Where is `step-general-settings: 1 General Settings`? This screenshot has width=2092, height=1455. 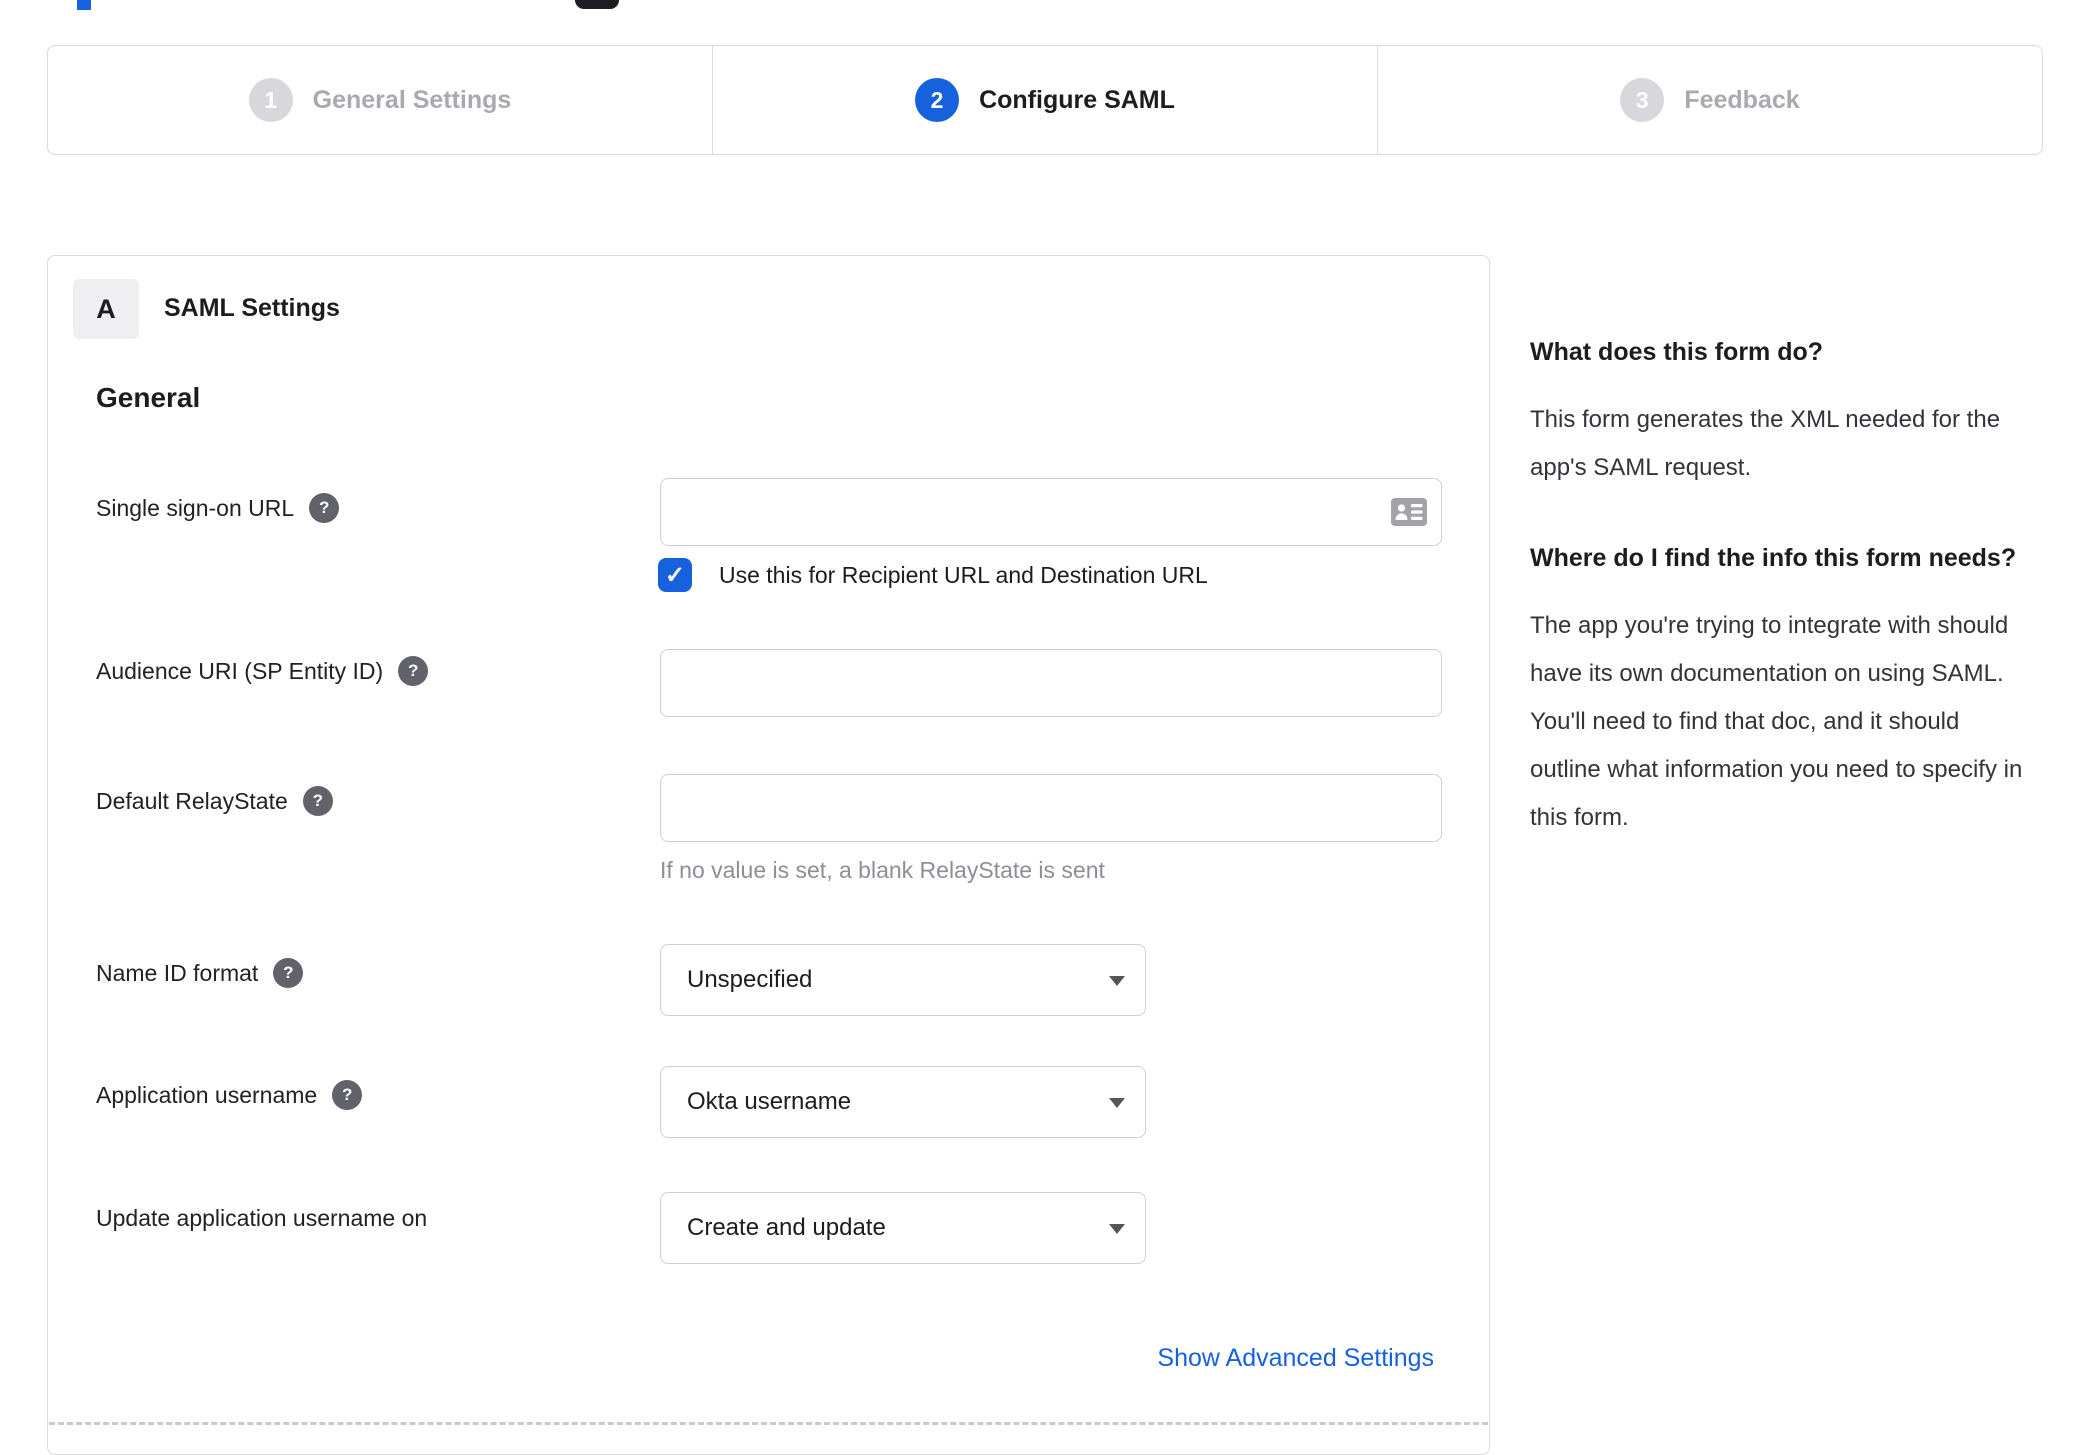
step-general-settings: 1 General Settings is located at coordinates (380, 100).